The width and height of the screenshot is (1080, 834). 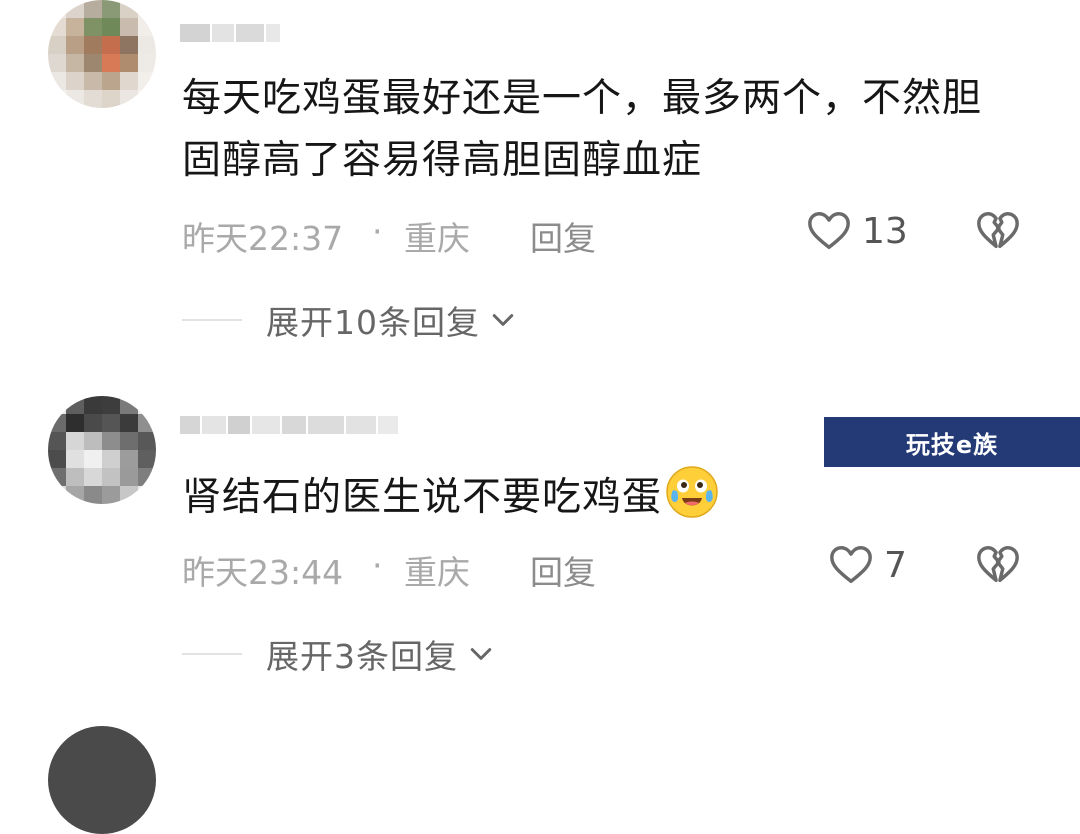 What do you see at coordinates (263, 238) in the screenshot?
I see `comment-time: 昨天22:37` at bounding box center [263, 238].